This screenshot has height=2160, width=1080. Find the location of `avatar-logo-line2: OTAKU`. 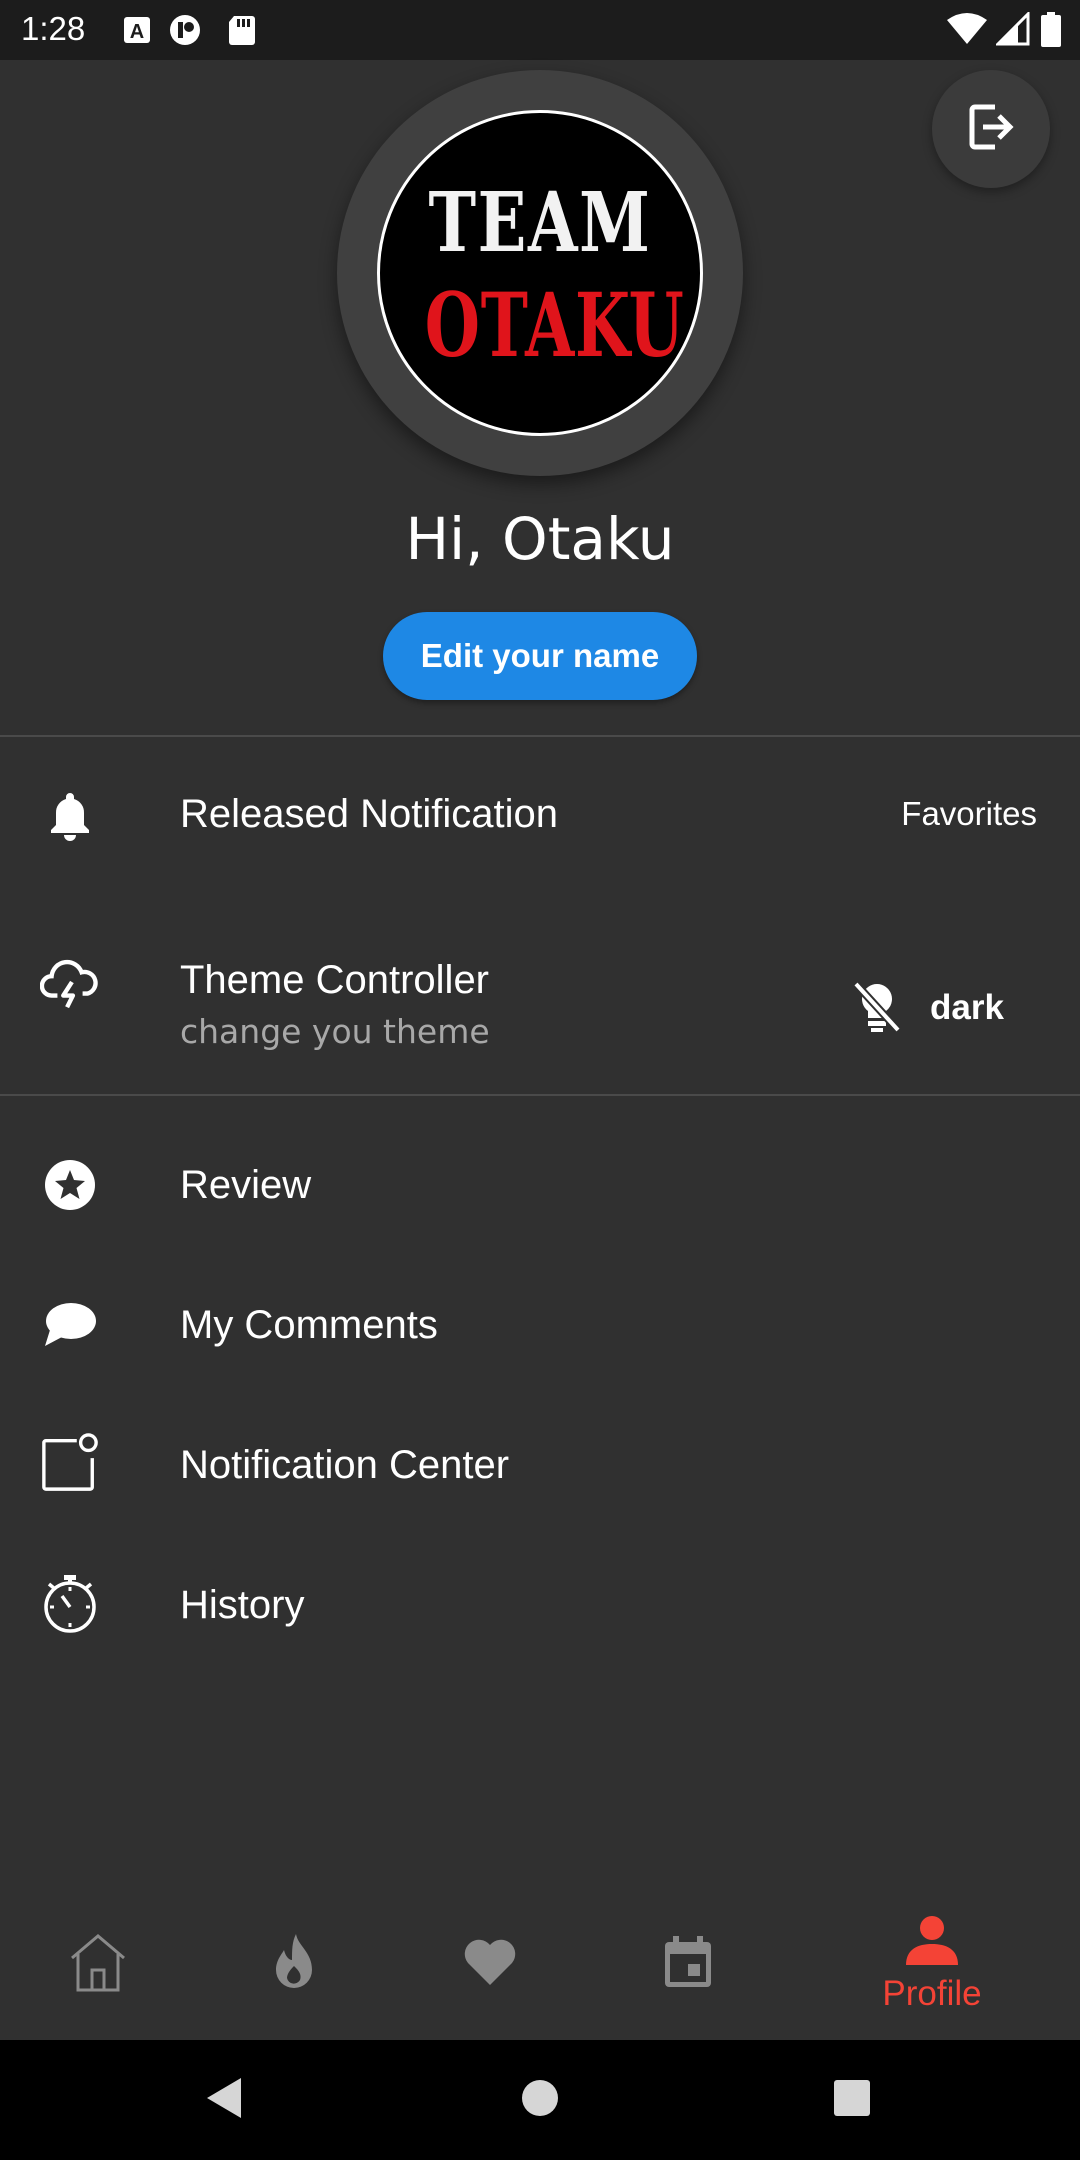

avatar-logo-line2: OTAKU is located at coordinates (554, 325).